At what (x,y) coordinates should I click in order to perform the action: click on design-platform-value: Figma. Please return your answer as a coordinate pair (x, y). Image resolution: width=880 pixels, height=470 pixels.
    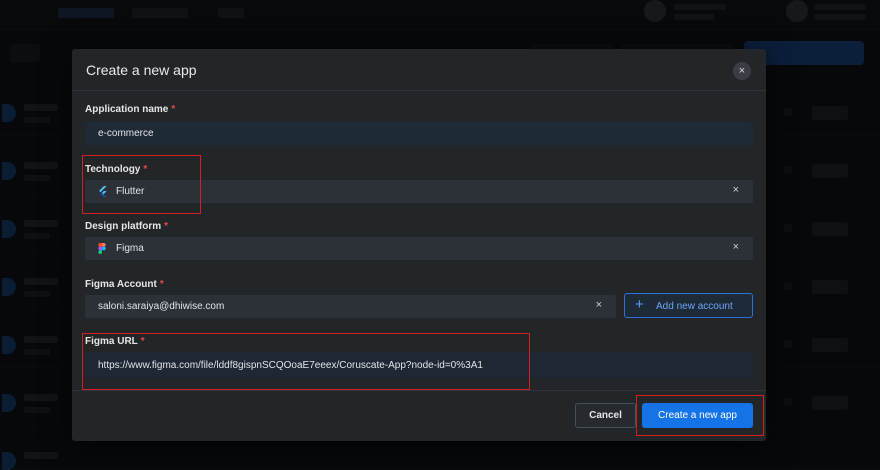
    Looking at the image, I should click on (130, 248).